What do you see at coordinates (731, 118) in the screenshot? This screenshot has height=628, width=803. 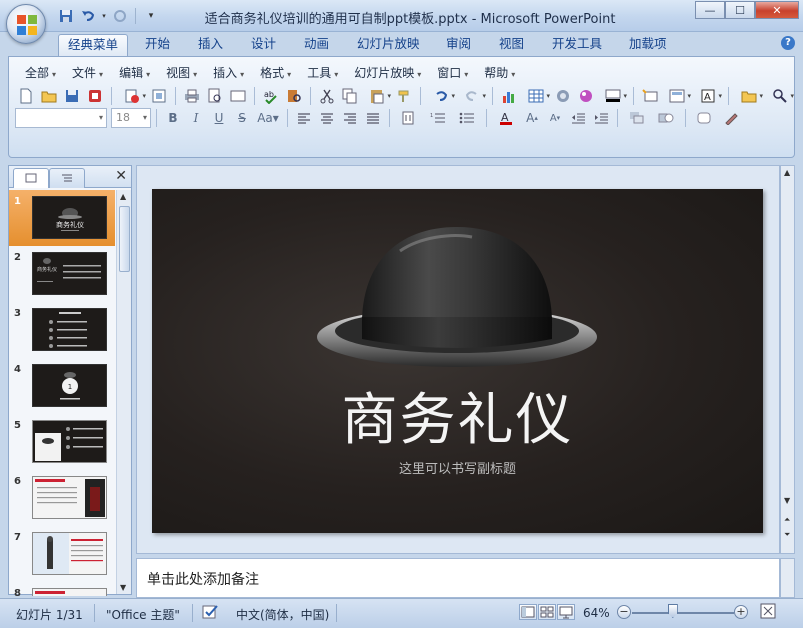 I see `shape-outline-icon` at bounding box center [731, 118].